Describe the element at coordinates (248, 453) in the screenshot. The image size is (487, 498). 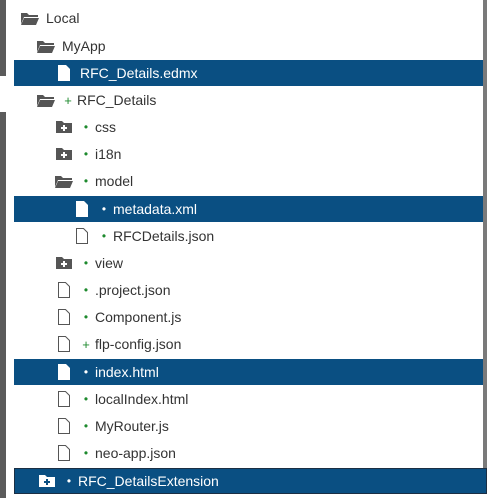
I see `tree-item-neo-app-json: • neo-app.json` at that location.